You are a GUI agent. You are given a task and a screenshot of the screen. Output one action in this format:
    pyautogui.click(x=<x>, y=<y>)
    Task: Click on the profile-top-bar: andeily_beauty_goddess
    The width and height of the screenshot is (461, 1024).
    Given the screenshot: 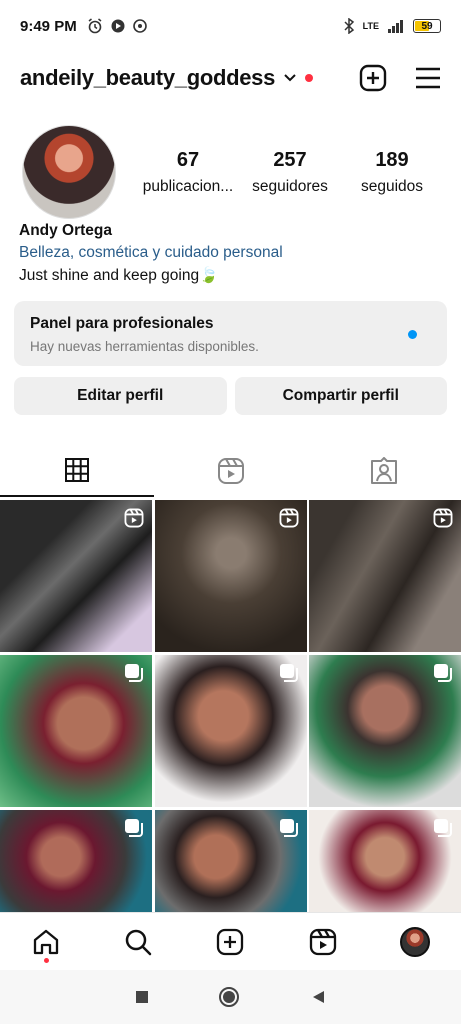 What is the action you would take?
    pyautogui.click(x=230, y=78)
    